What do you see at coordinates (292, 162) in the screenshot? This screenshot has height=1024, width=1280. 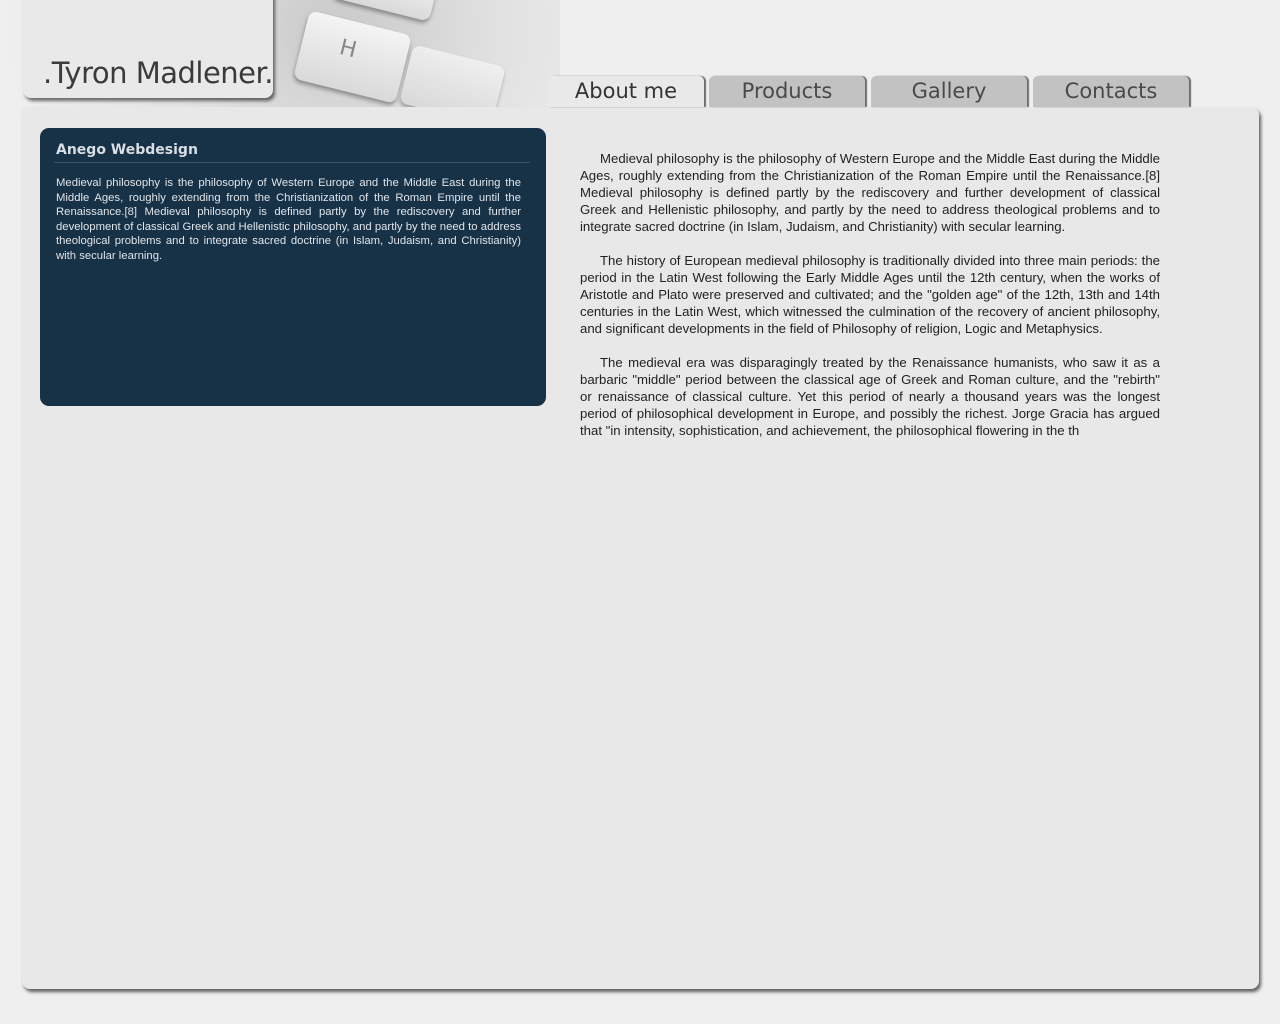 I see `divider` at bounding box center [292, 162].